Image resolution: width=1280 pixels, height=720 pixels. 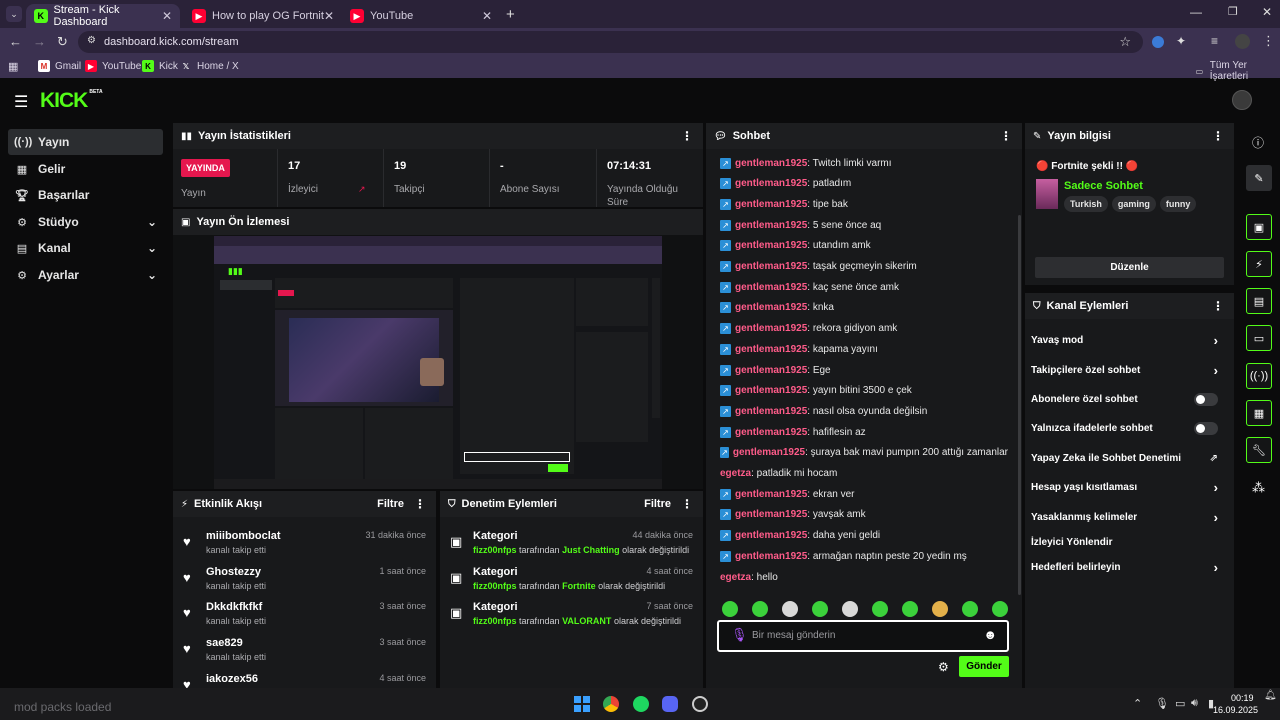 What do you see at coordinates (59, 66) in the screenshot?
I see `bookmark-gmail: M Gmail` at bounding box center [59, 66].